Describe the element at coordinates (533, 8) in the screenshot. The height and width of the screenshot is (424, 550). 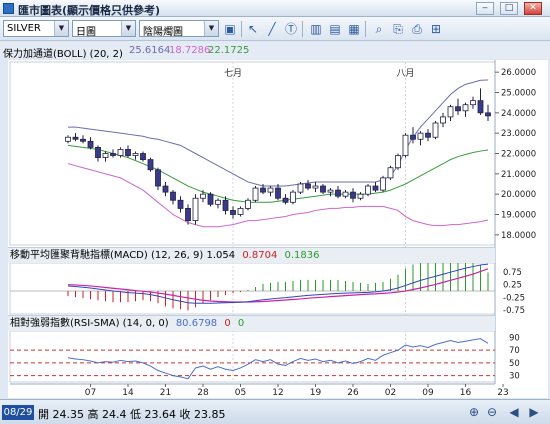
I see `close-button: ✕` at that location.